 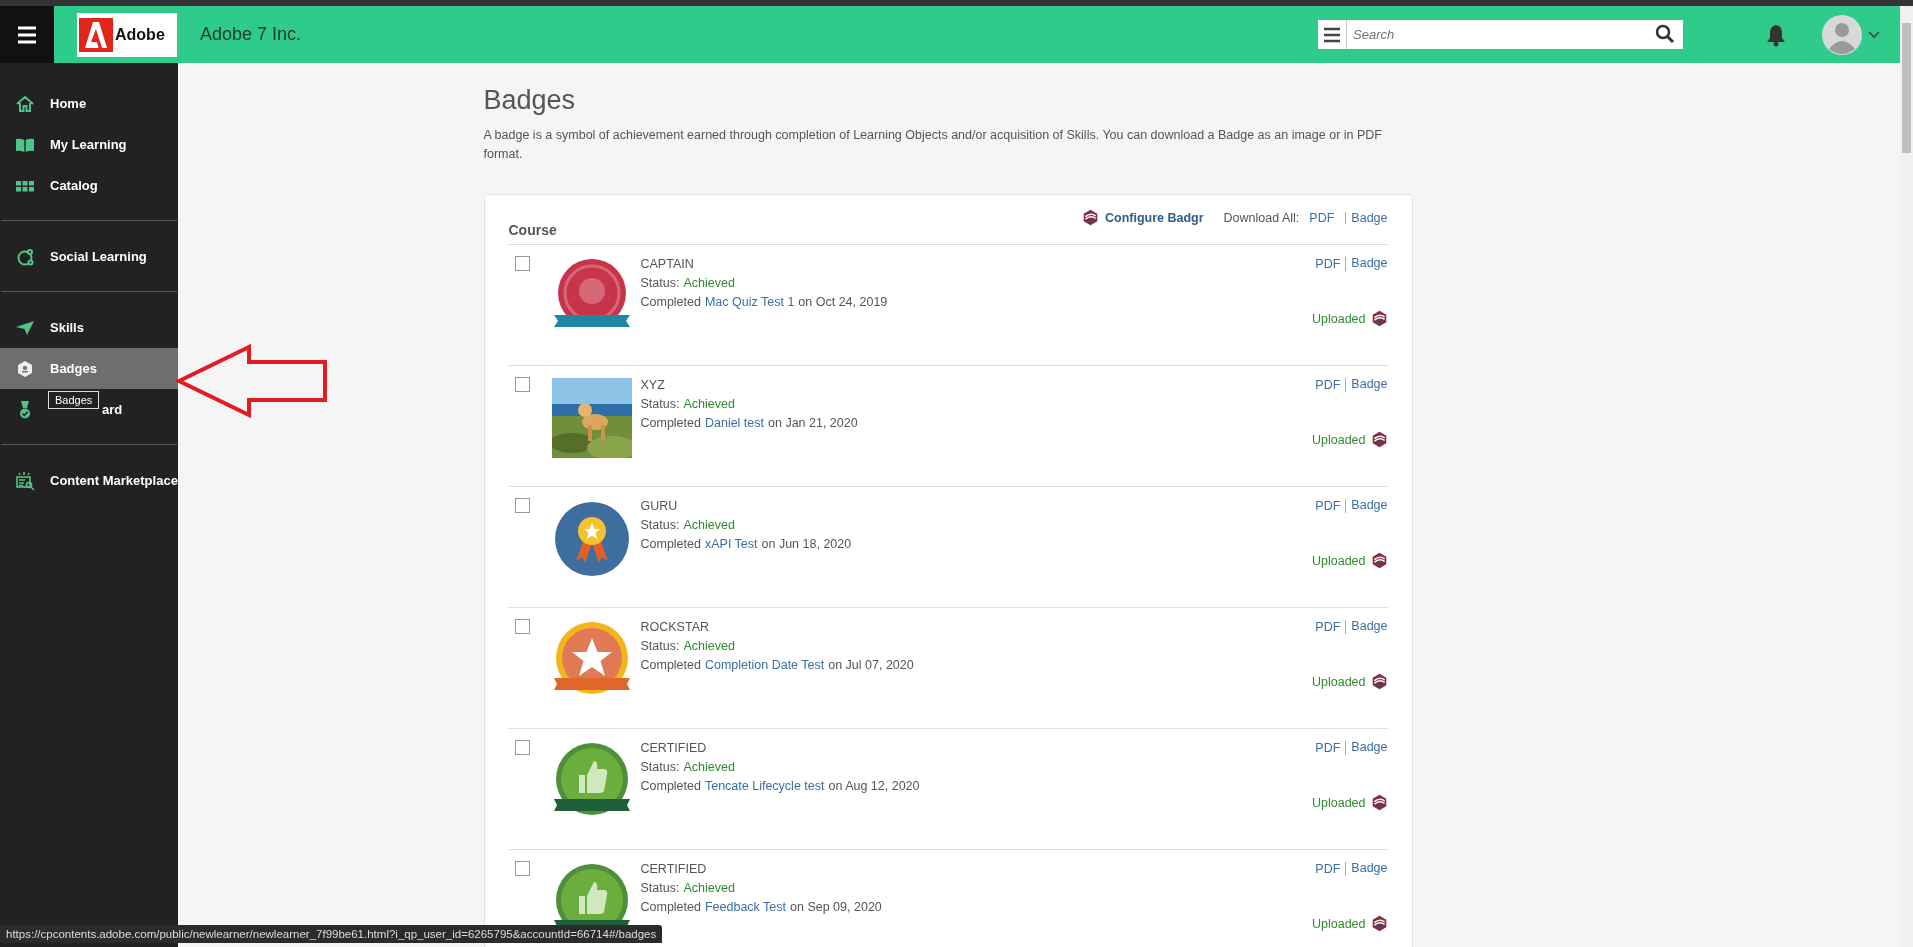 What do you see at coordinates (1154, 217) in the screenshot?
I see `configure-link: Configure Badgr` at bounding box center [1154, 217].